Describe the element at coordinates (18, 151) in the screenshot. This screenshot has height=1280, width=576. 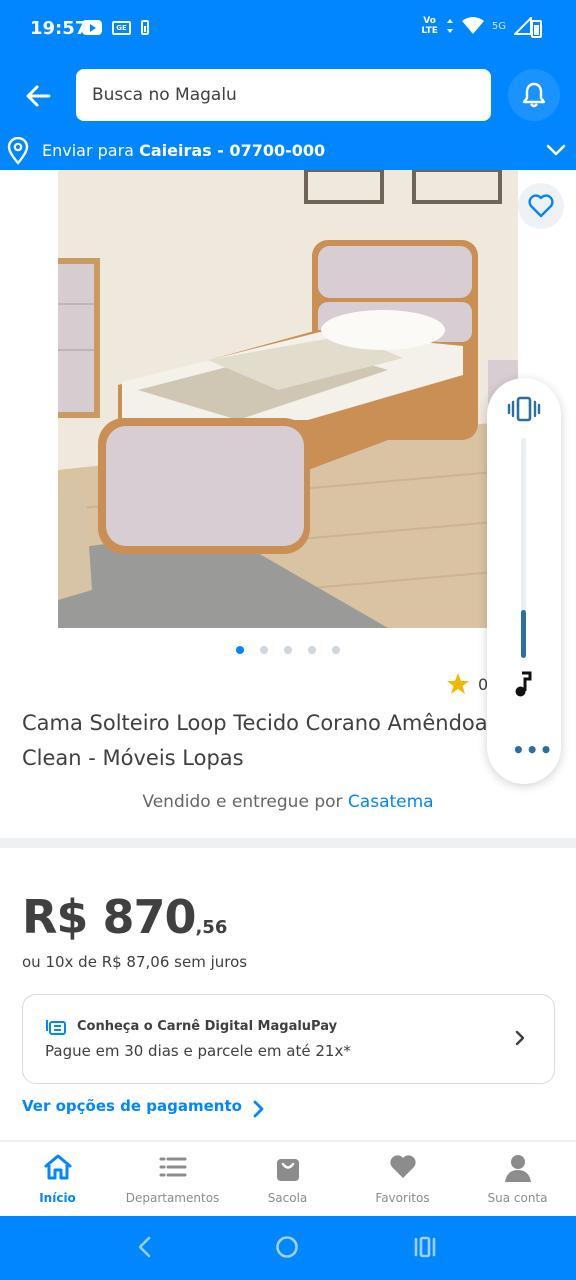
I see `location-pin-icon` at that location.